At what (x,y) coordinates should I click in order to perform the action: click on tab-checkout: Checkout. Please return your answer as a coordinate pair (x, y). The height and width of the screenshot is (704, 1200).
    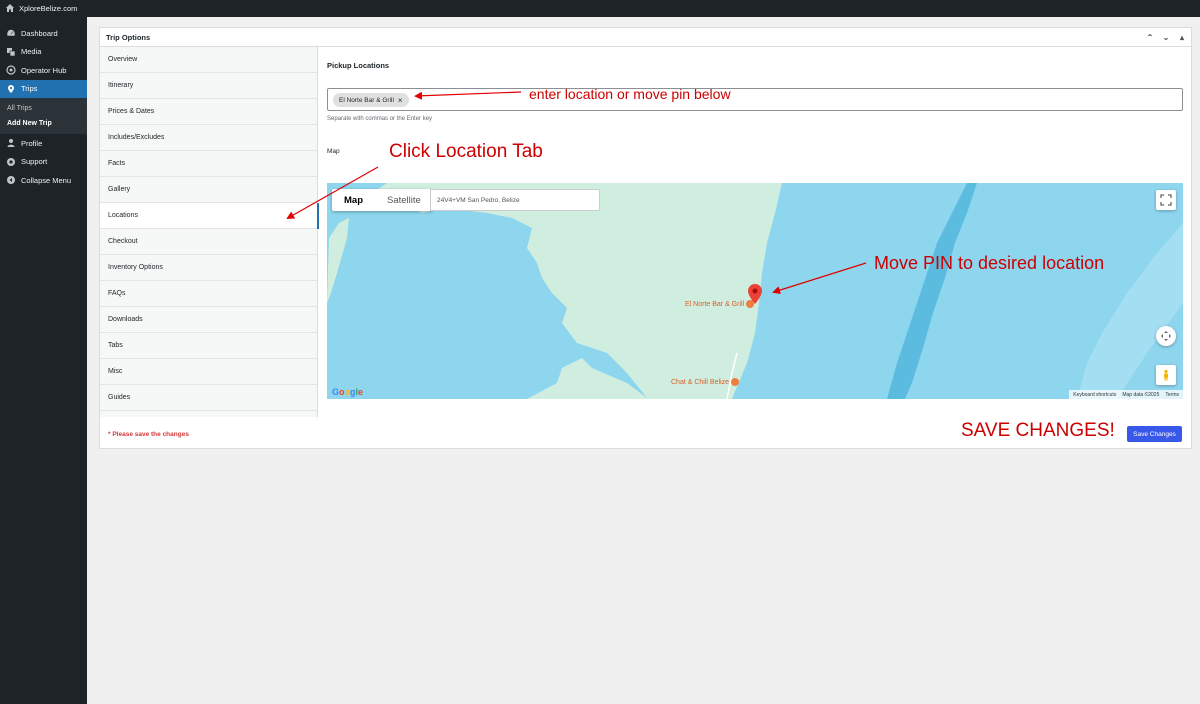
    Looking at the image, I should click on (208, 242).